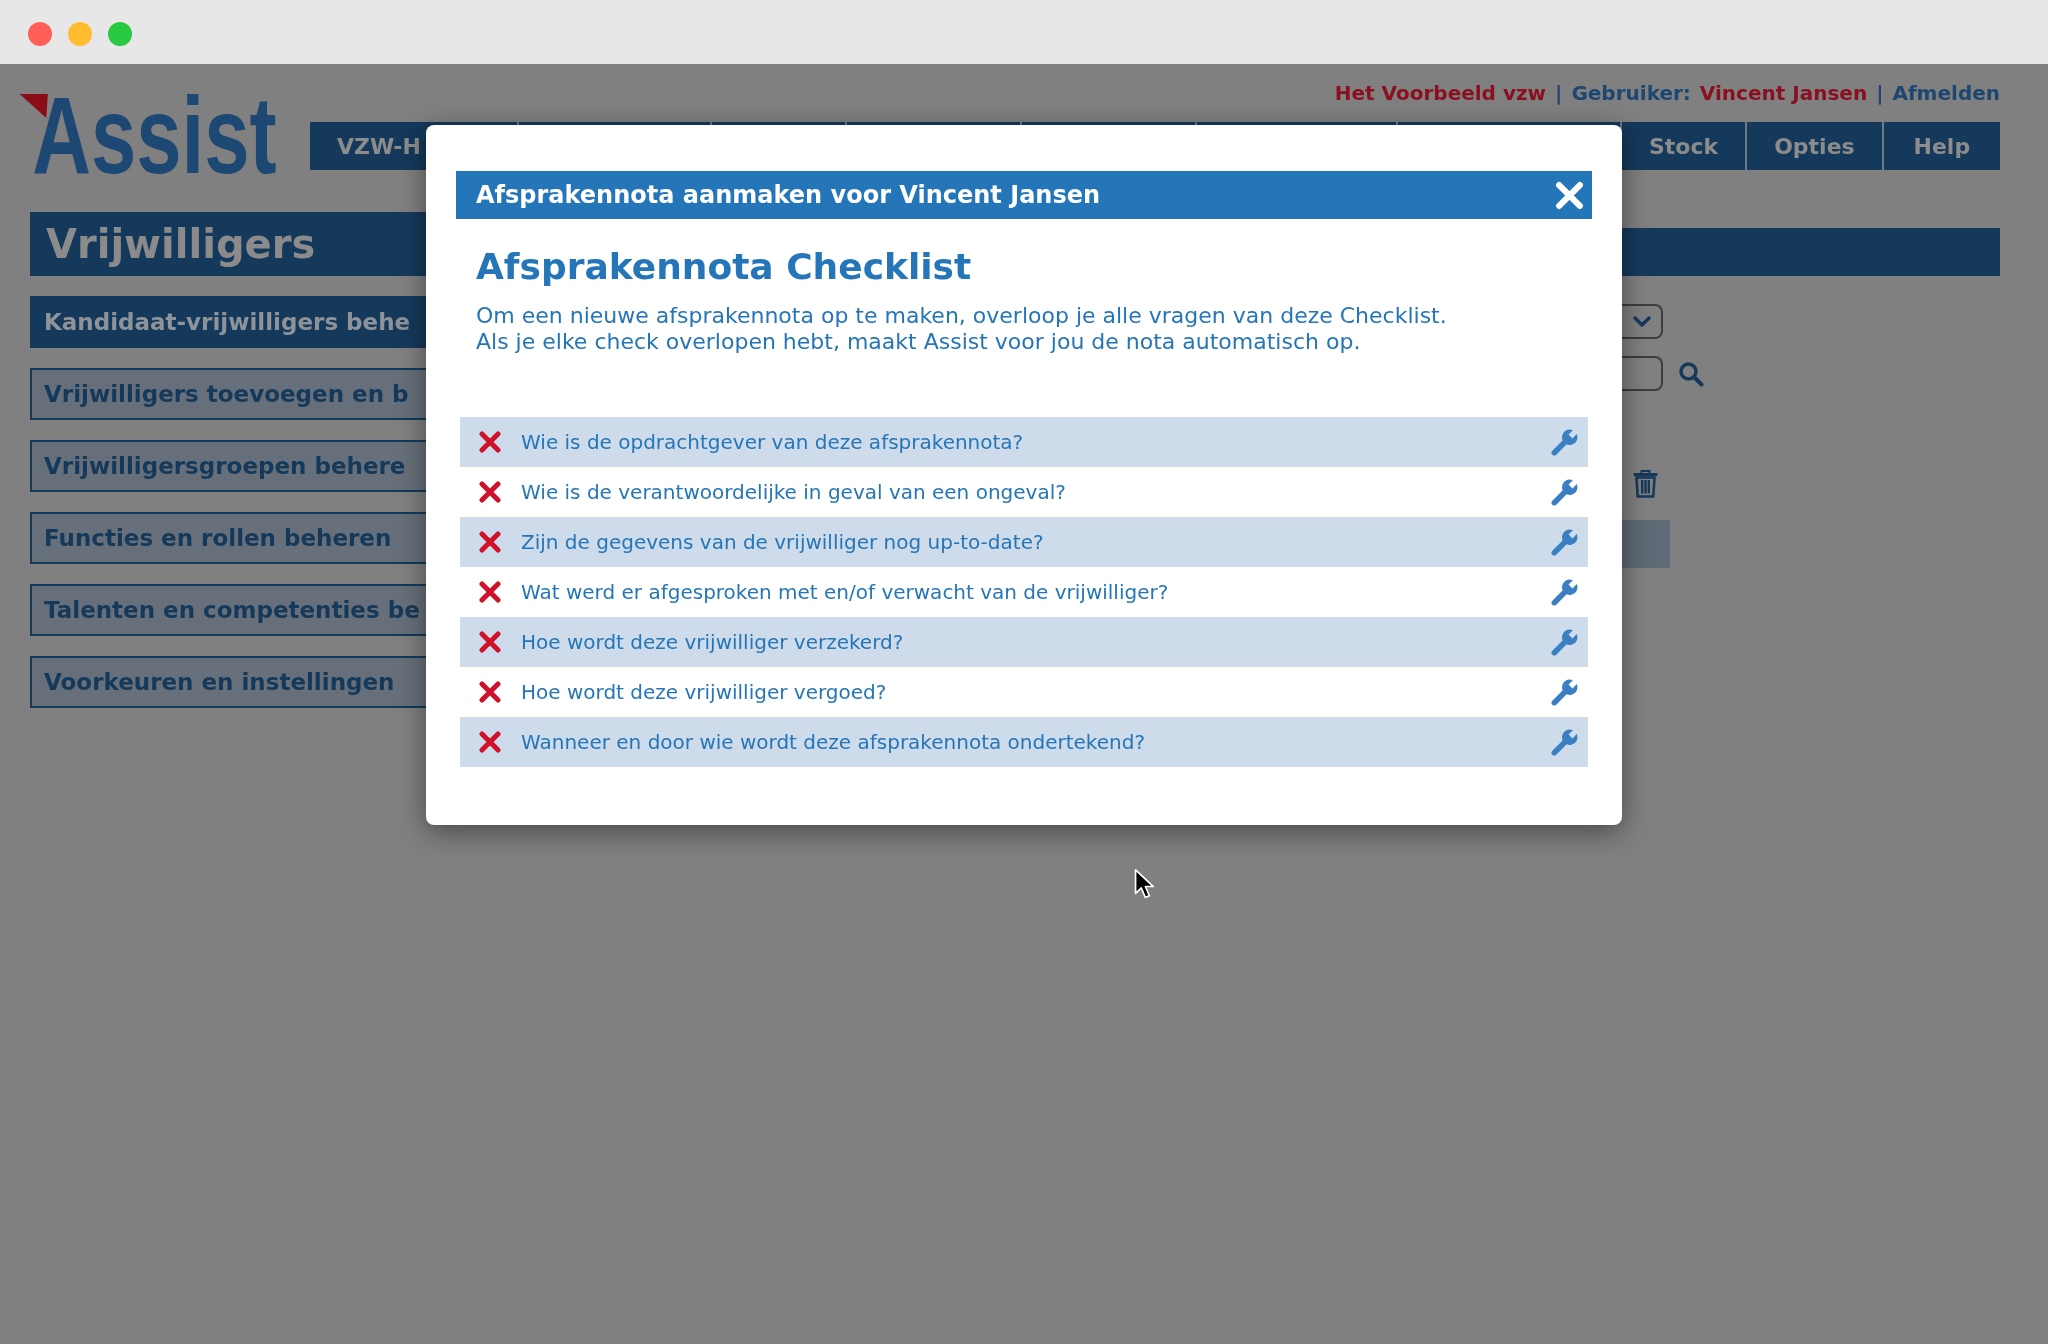  Describe the element at coordinates (1036, 492) in the screenshot. I see `question-link: Wie is de verantwoordelijke in geval van een ongeval?` at that location.